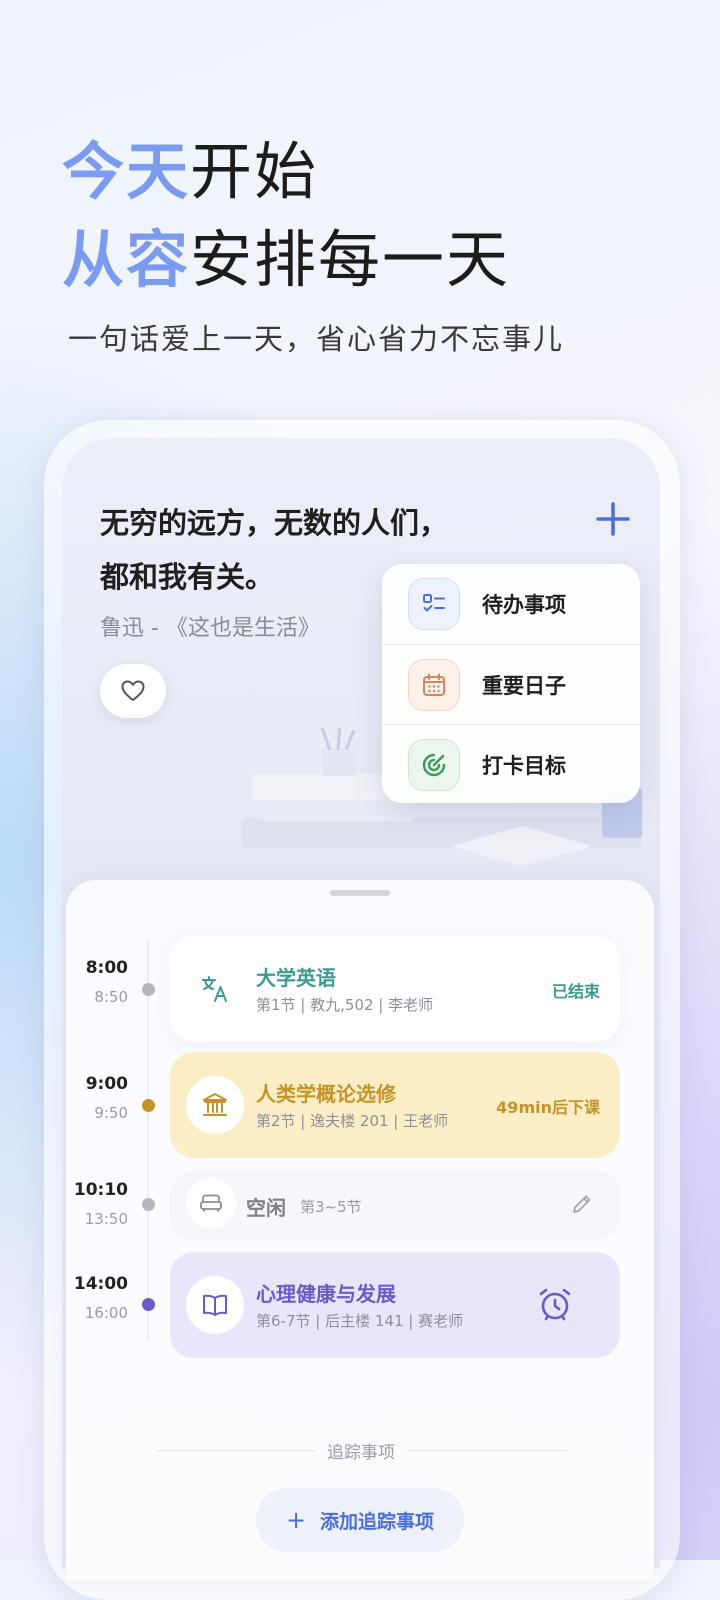 Image resolution: width=720 pixels, height=1600 pixels. Describe the element at coordinates (266, 1208) in the screenshot. I see `free-slot-title: 空闲` at that location.